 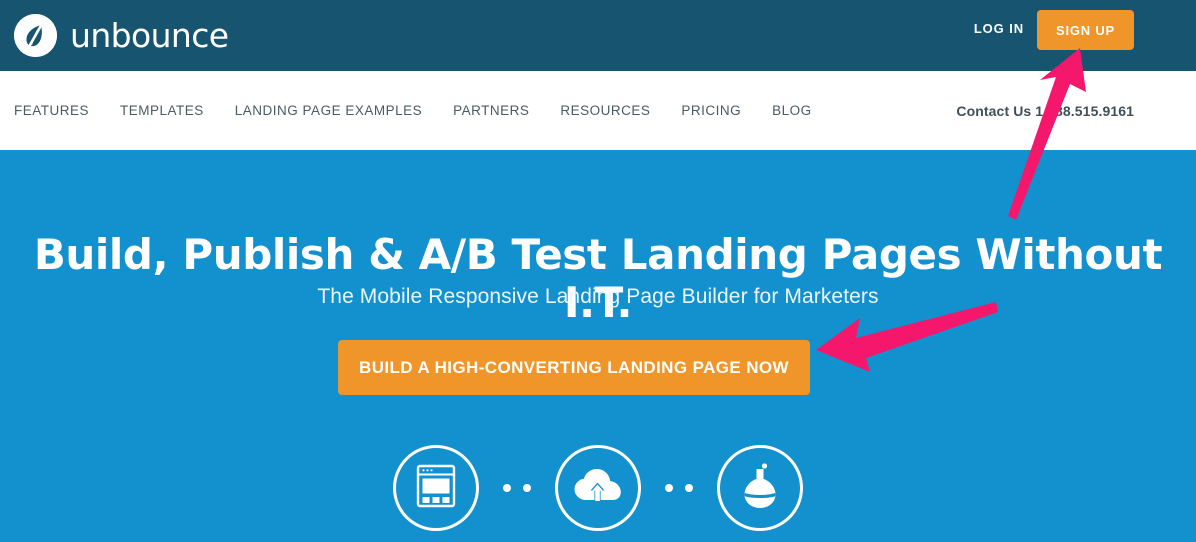 What do you see at coordinates (51, 110) in the screenshot?
I see `nav-item-features: FEATURES` at bounding box center [51, 110].